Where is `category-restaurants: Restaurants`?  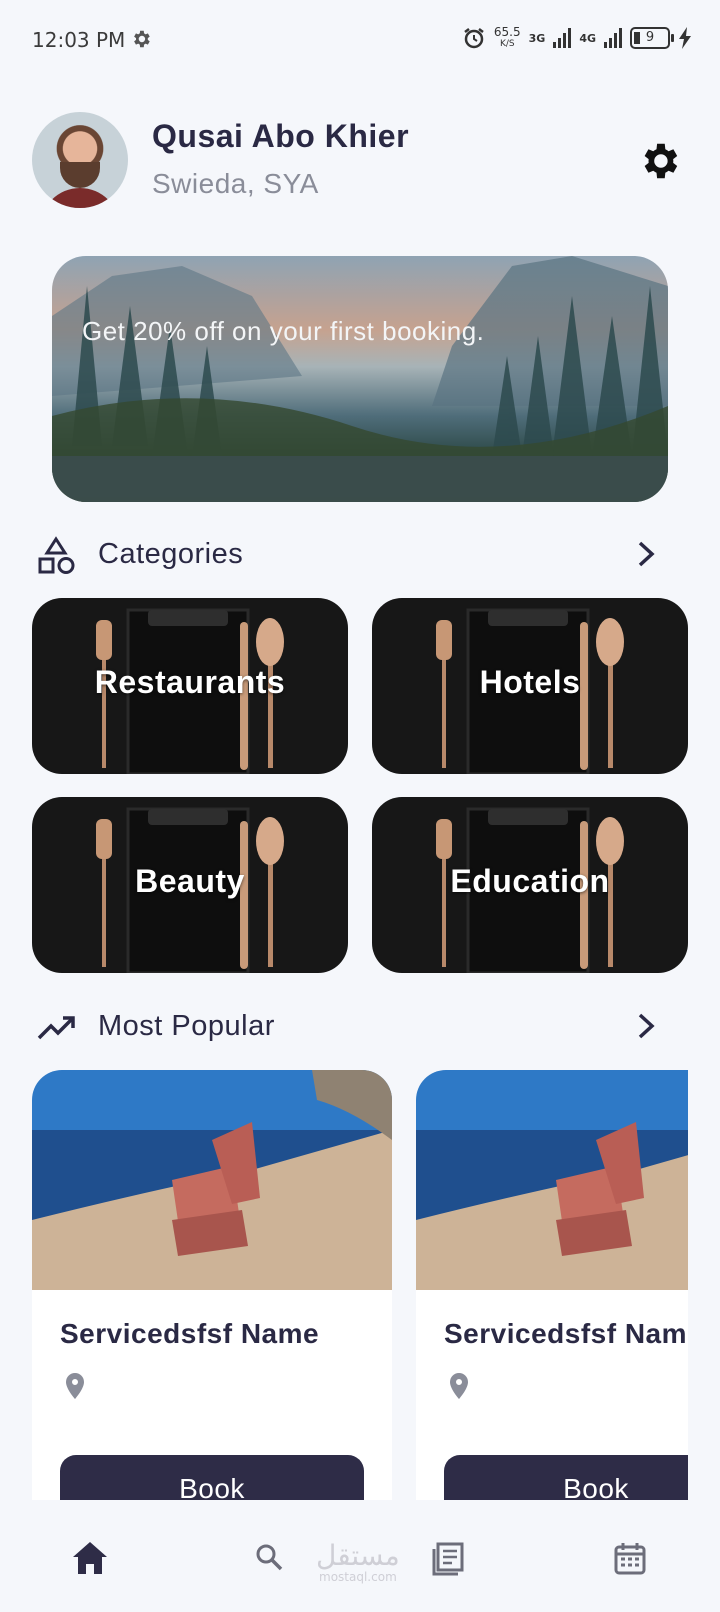
category-restaurants: Restaurants is located at coordinates (190, 686).